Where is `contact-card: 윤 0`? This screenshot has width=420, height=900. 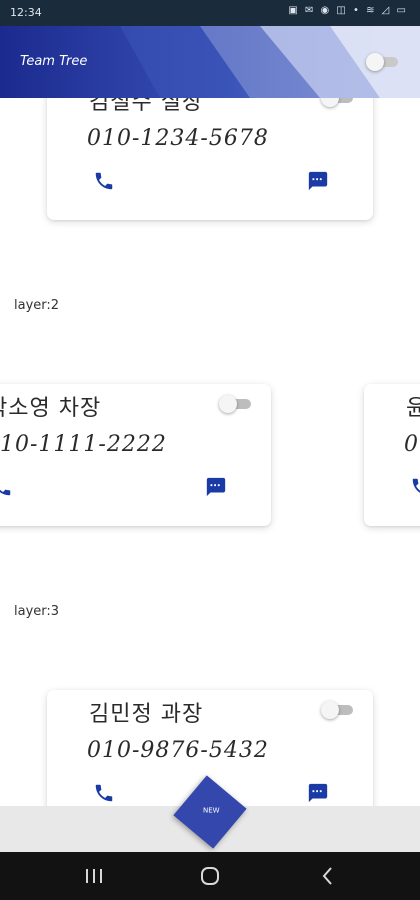 contact-card: 윤 0 is located at coordinates (392, 455).